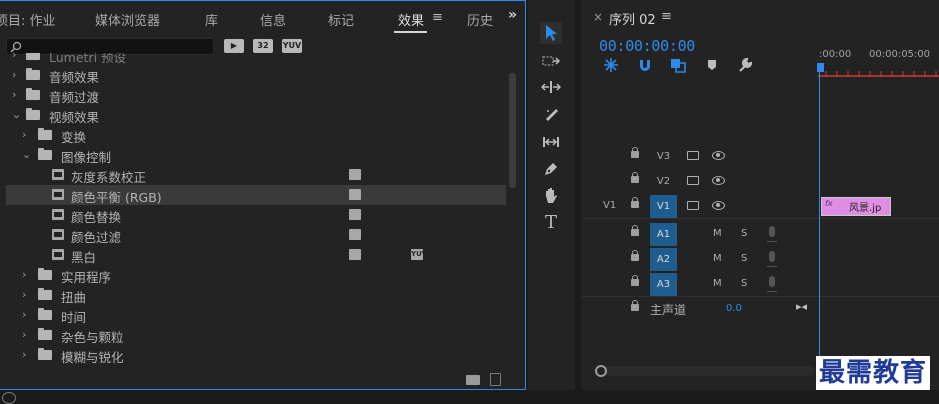 This screenshot has width=939, height=404. Describe the element at coordinates (645, 65) in the screenshot. I see `snap-icon` at that location.